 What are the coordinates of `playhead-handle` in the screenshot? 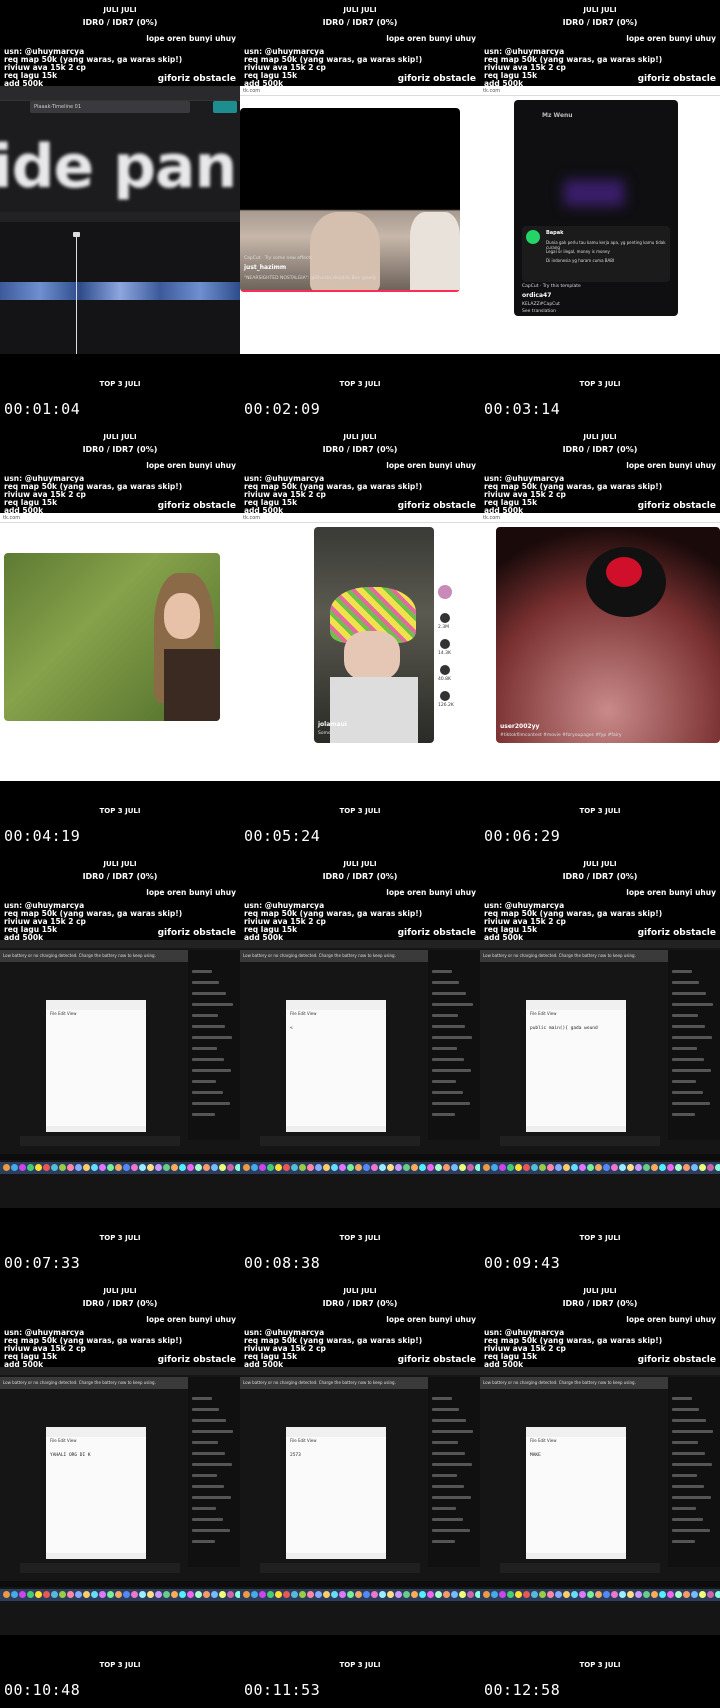 It's located at (76, 234).